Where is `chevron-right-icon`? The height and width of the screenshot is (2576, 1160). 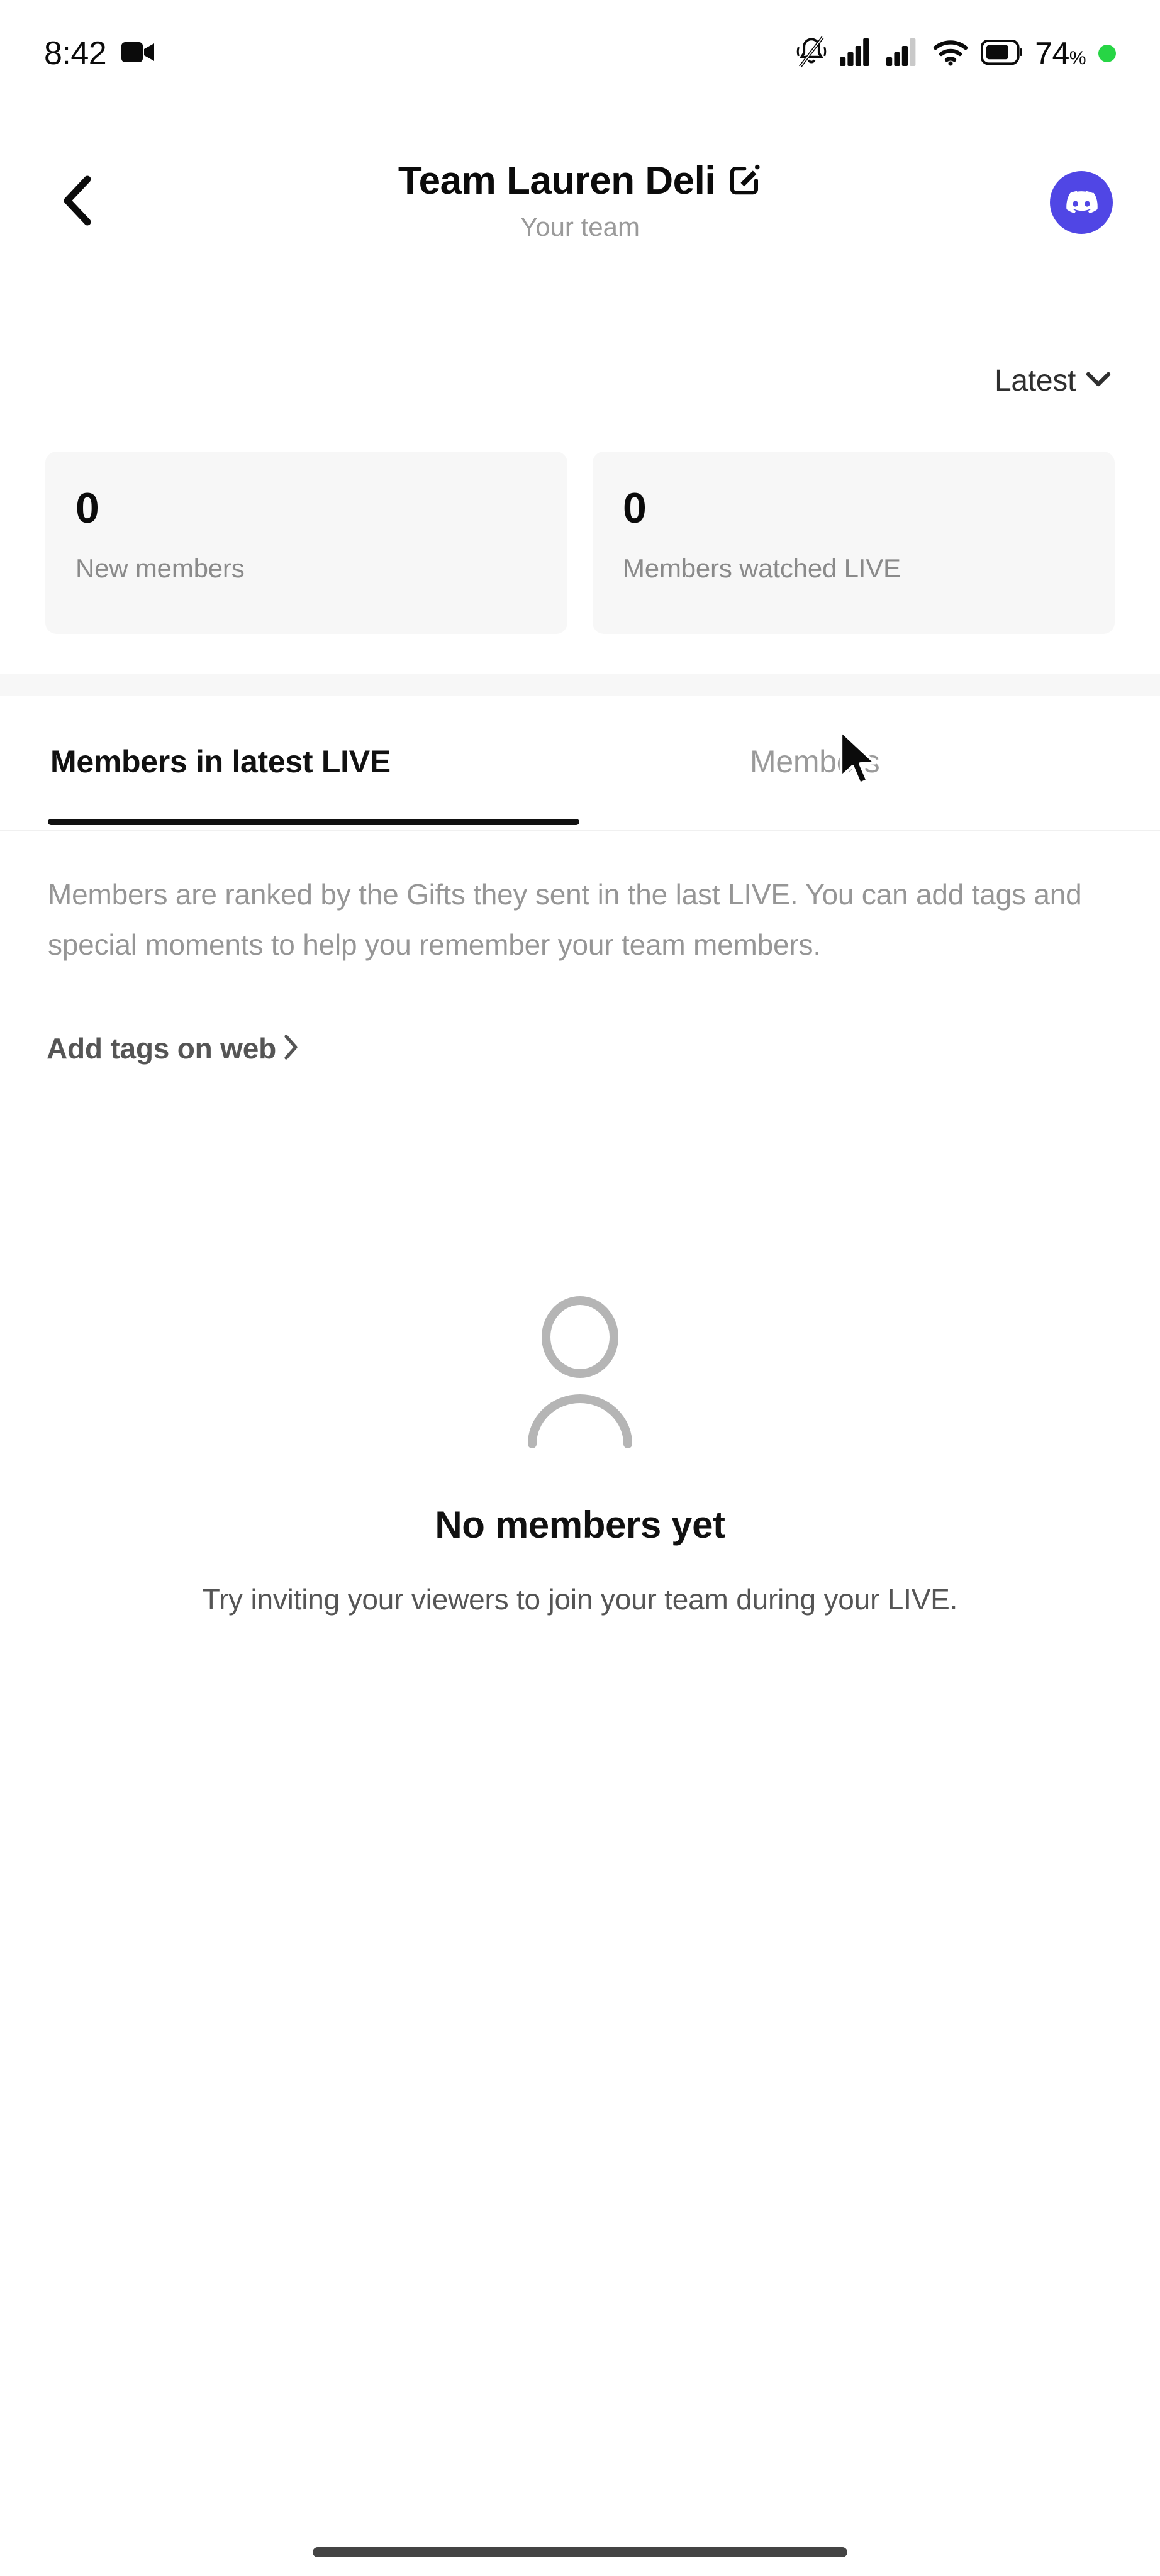
chevron-right-icon is located at coordinates (290, 1048).